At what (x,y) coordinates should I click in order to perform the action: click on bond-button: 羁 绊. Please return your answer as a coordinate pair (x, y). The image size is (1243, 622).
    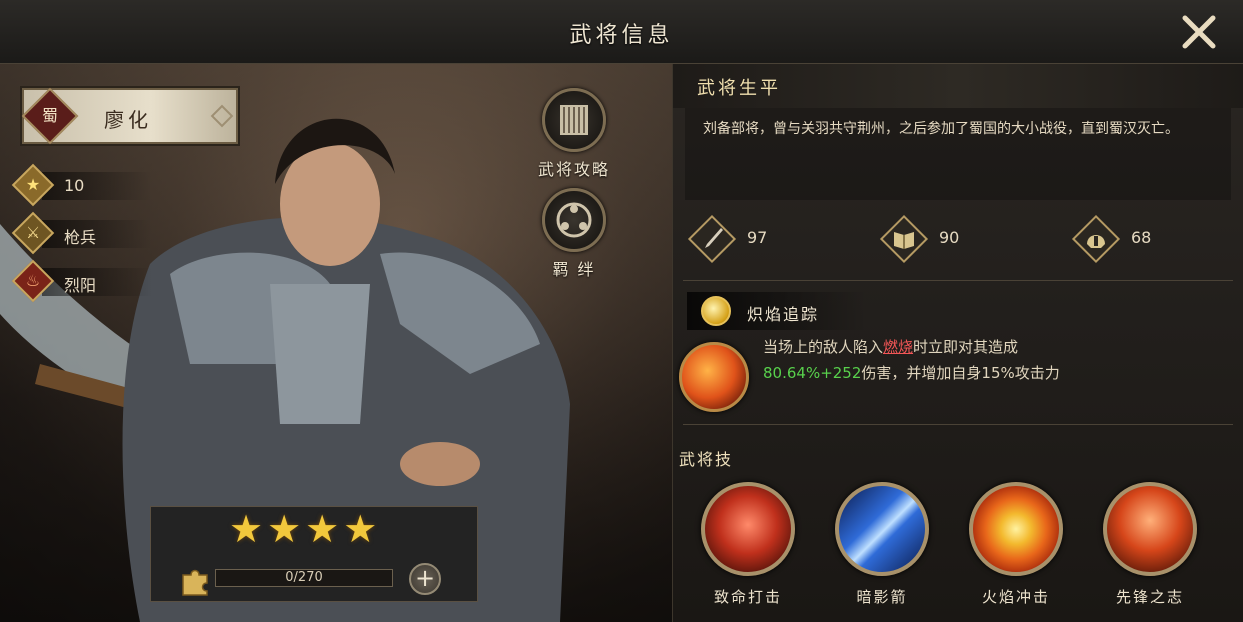
    Looking at the image, I should click on (574, 233).